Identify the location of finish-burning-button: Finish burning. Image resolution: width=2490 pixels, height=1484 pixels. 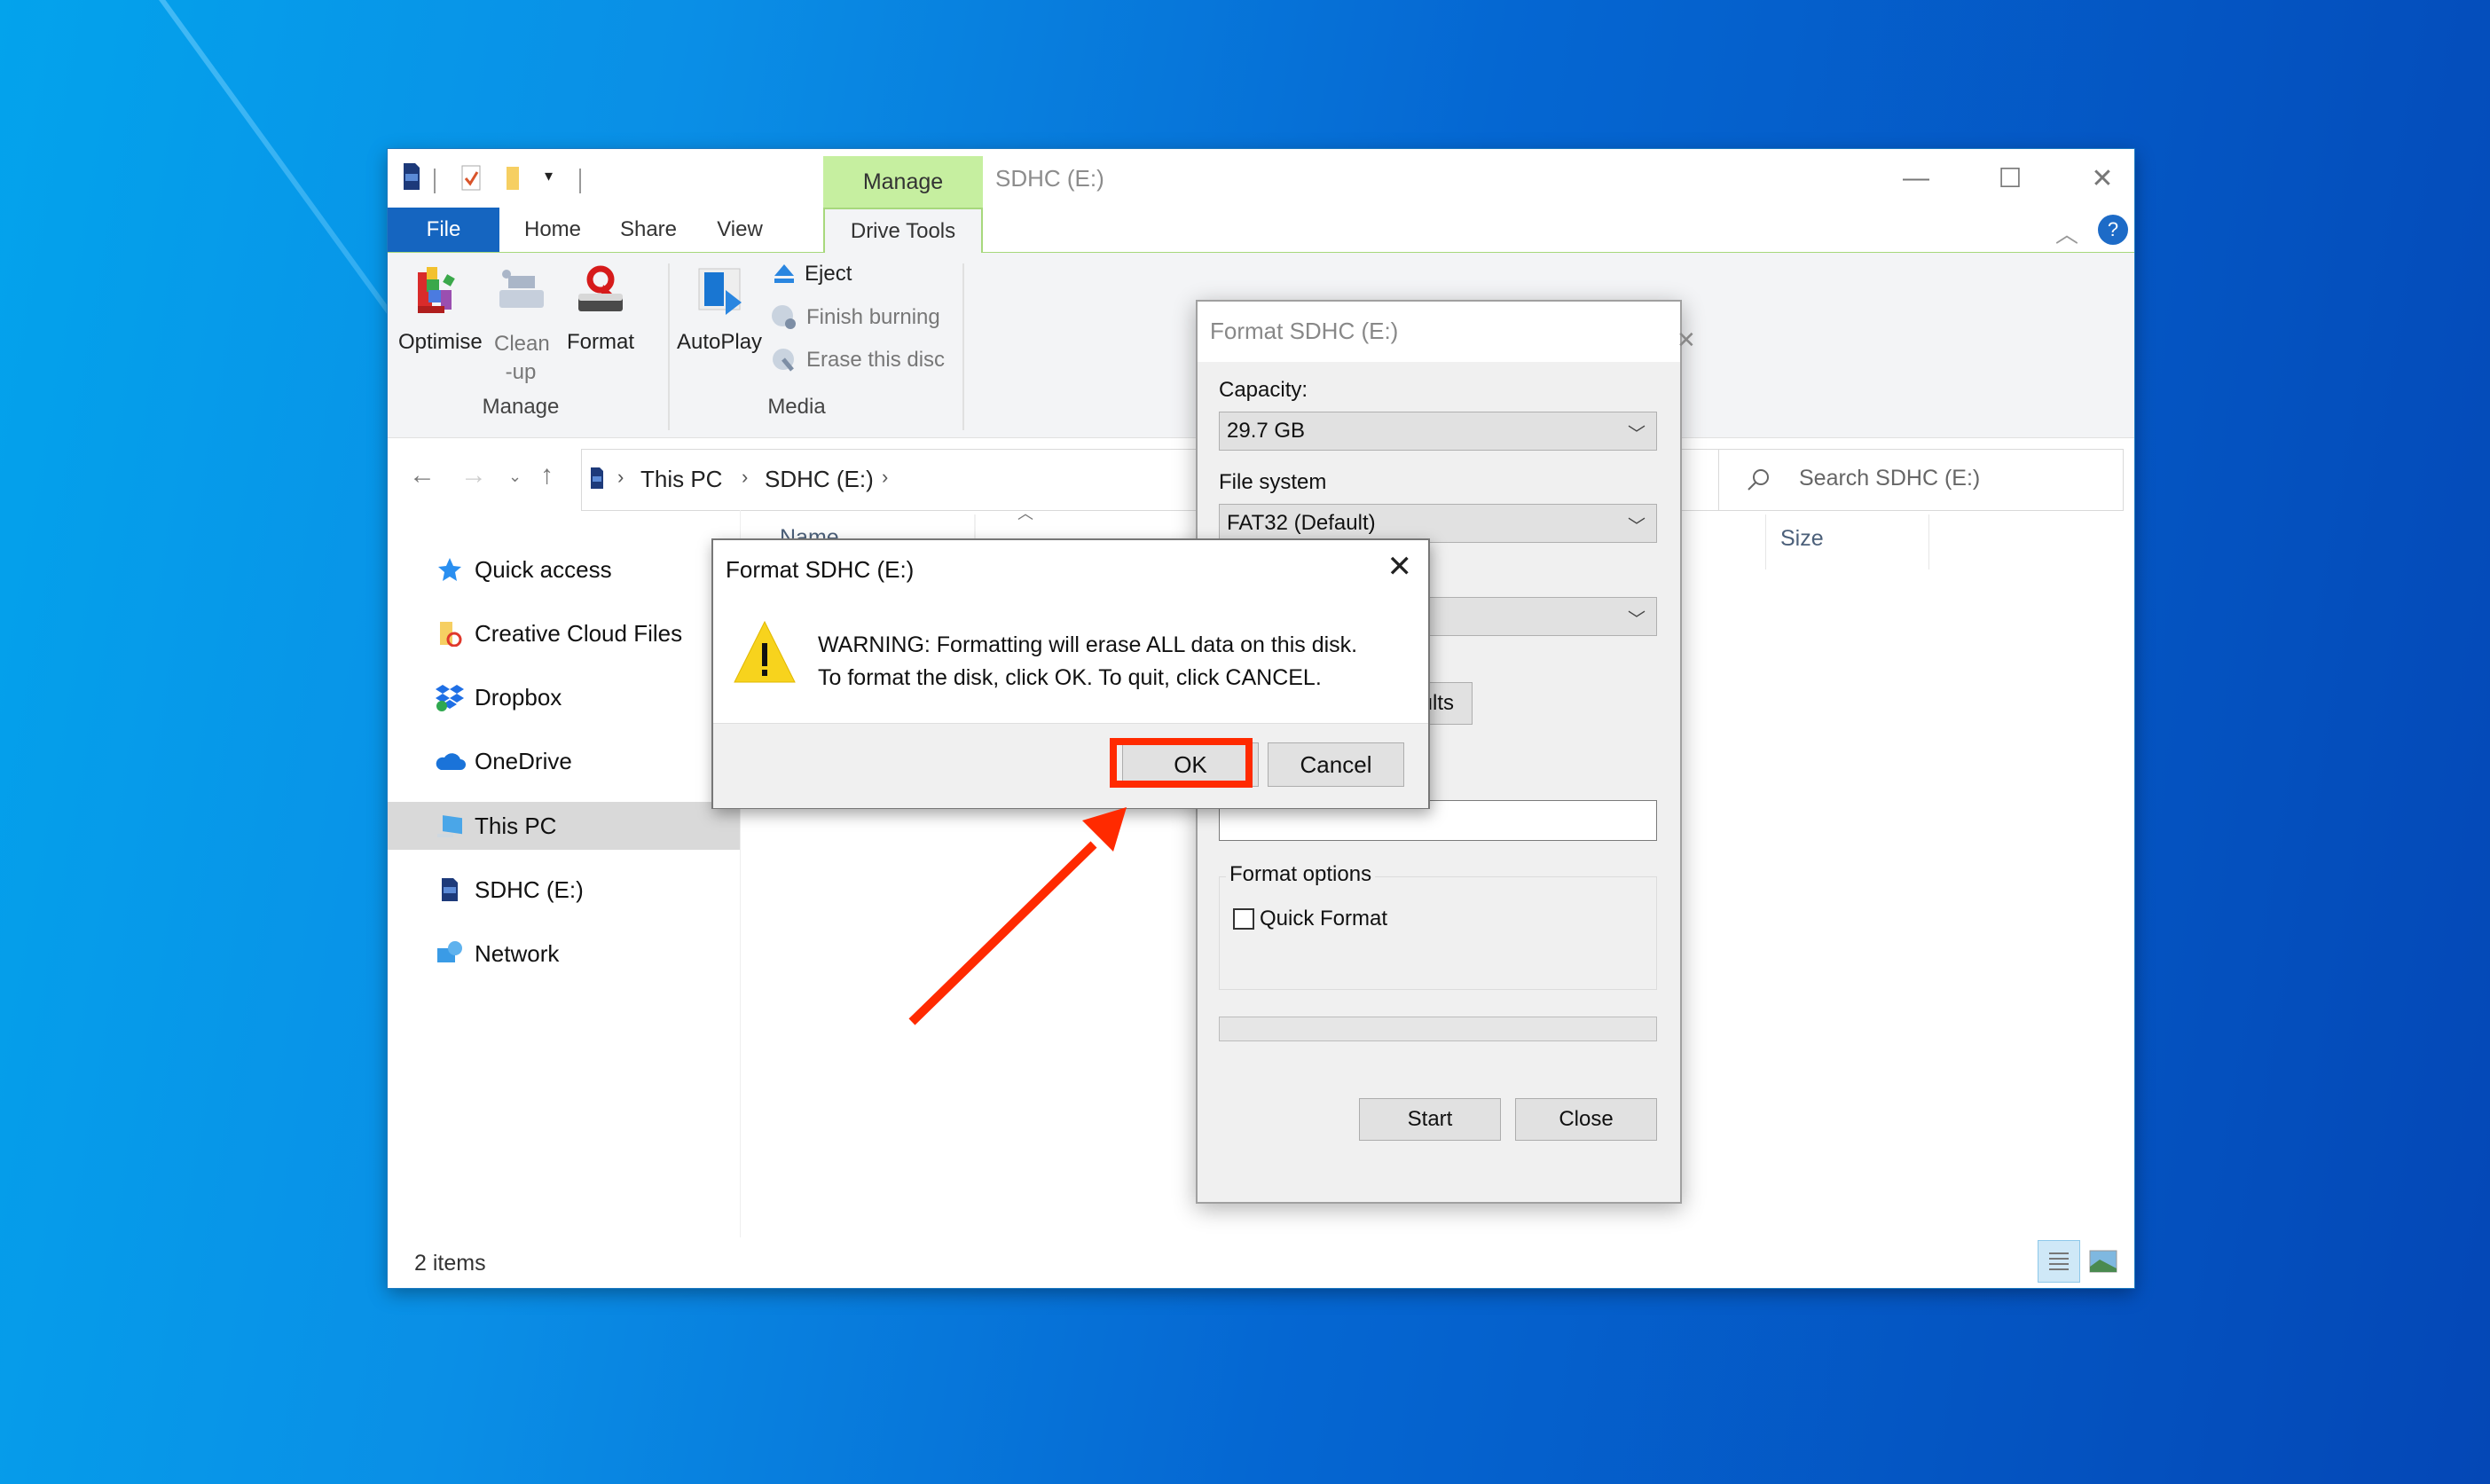
(855, 317).